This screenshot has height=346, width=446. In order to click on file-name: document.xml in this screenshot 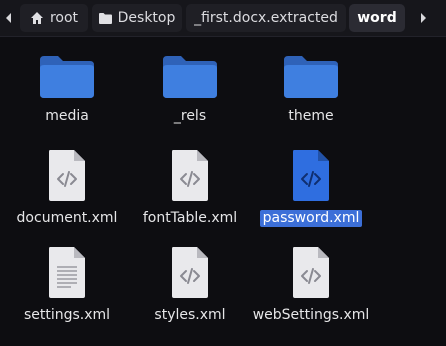, I will do `click(67, 218)`.